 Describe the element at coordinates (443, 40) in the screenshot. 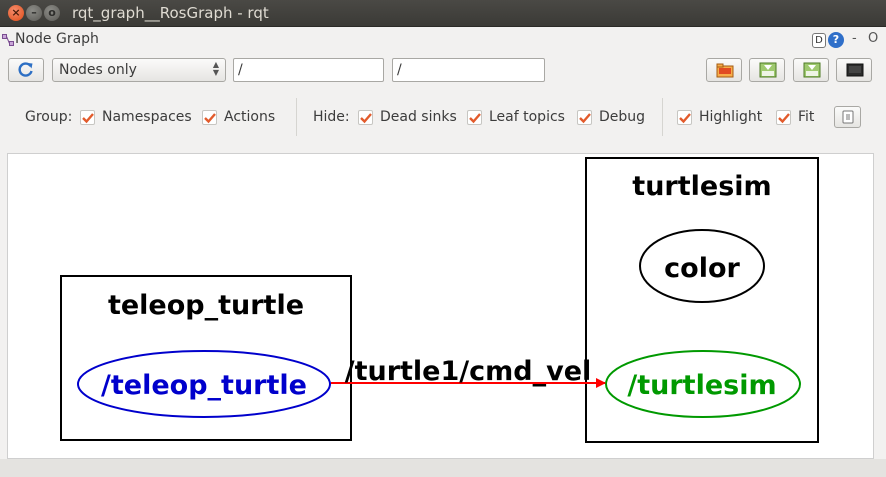

I see `plugin-header: Node Graph D ? - O` at that location.